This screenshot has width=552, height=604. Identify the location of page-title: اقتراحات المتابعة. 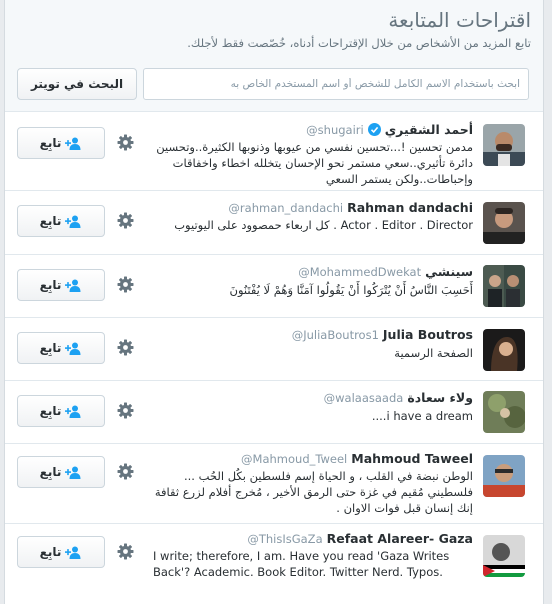
(459, 20).